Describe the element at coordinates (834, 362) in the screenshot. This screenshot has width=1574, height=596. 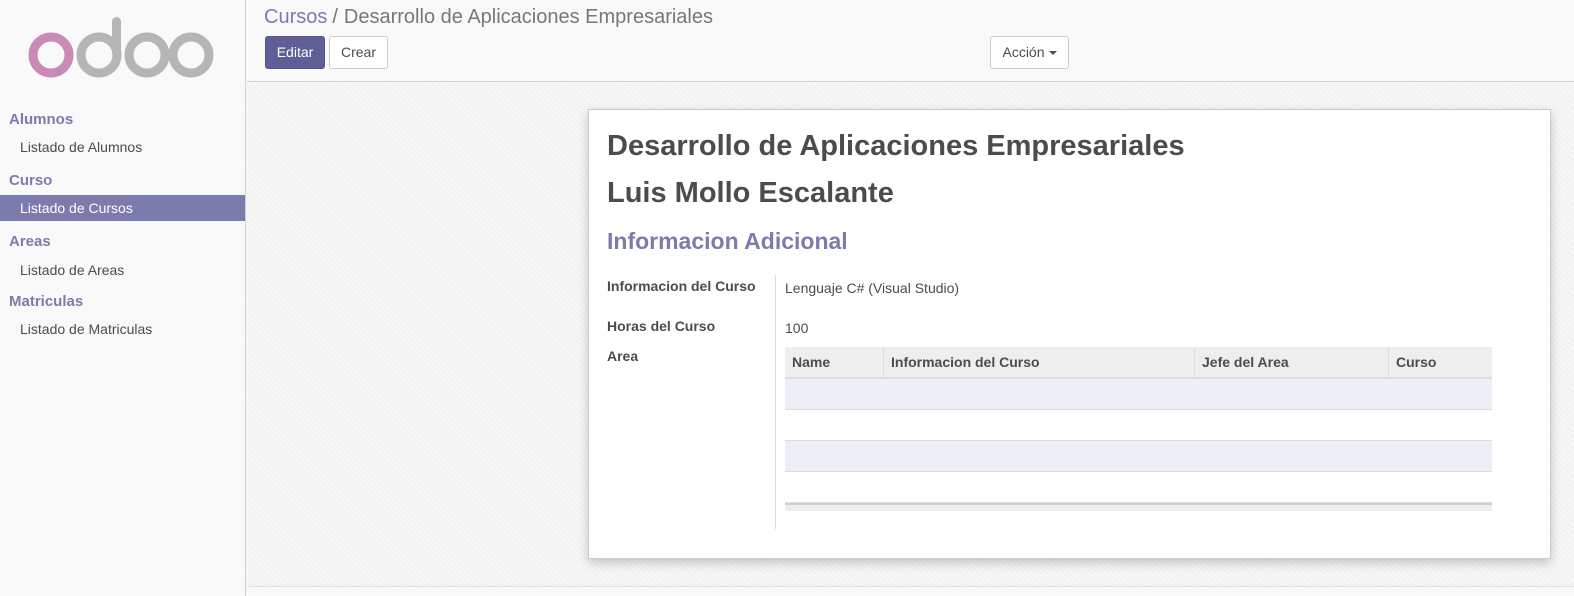
I see `column-header-name: Name` at that location.